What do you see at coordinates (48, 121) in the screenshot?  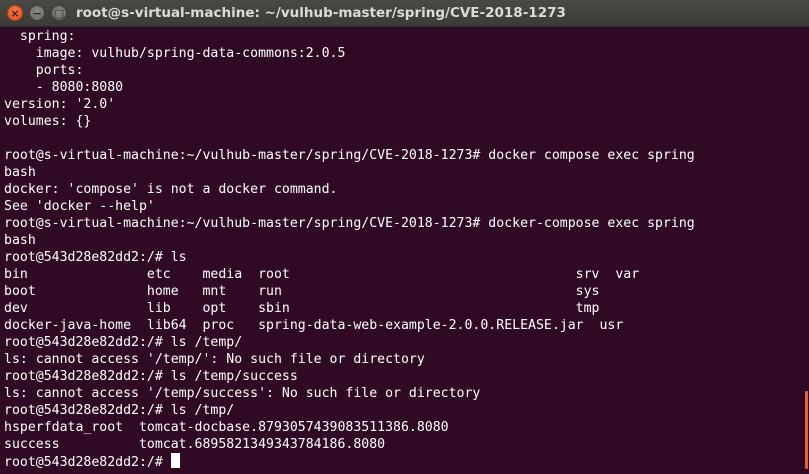 I see `terminal-line: volumes: {}` at bounding box center [48, 121].